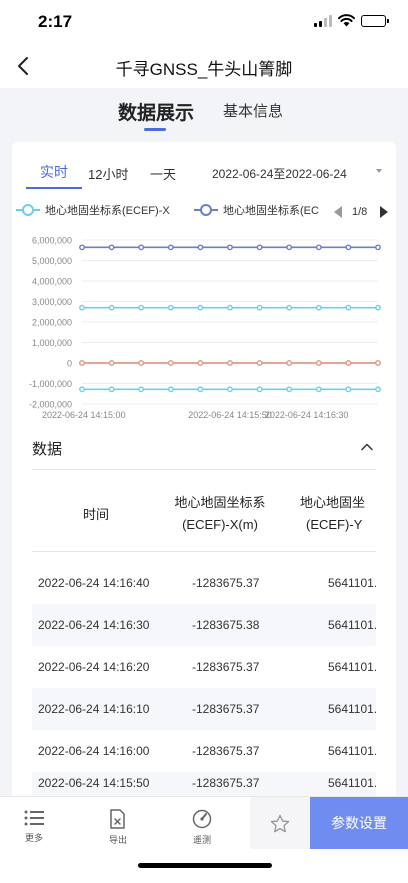 The width and height of the screenshot is (408, 883). I want to click on legend-item-ecef-x: 地心地固坐标系(ECEF)-X, so click(101, 210).